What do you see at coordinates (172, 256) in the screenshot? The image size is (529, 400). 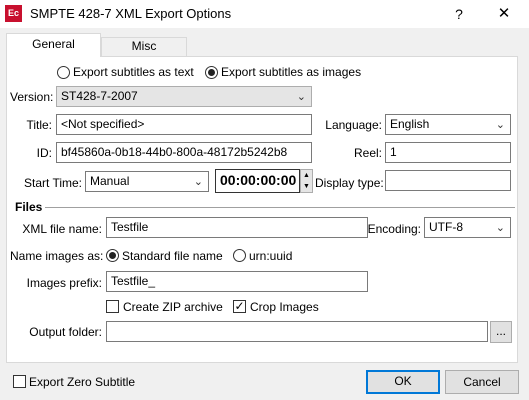 I see `standard-file-name-label: Standard file name` at bounding box center [172, 256].